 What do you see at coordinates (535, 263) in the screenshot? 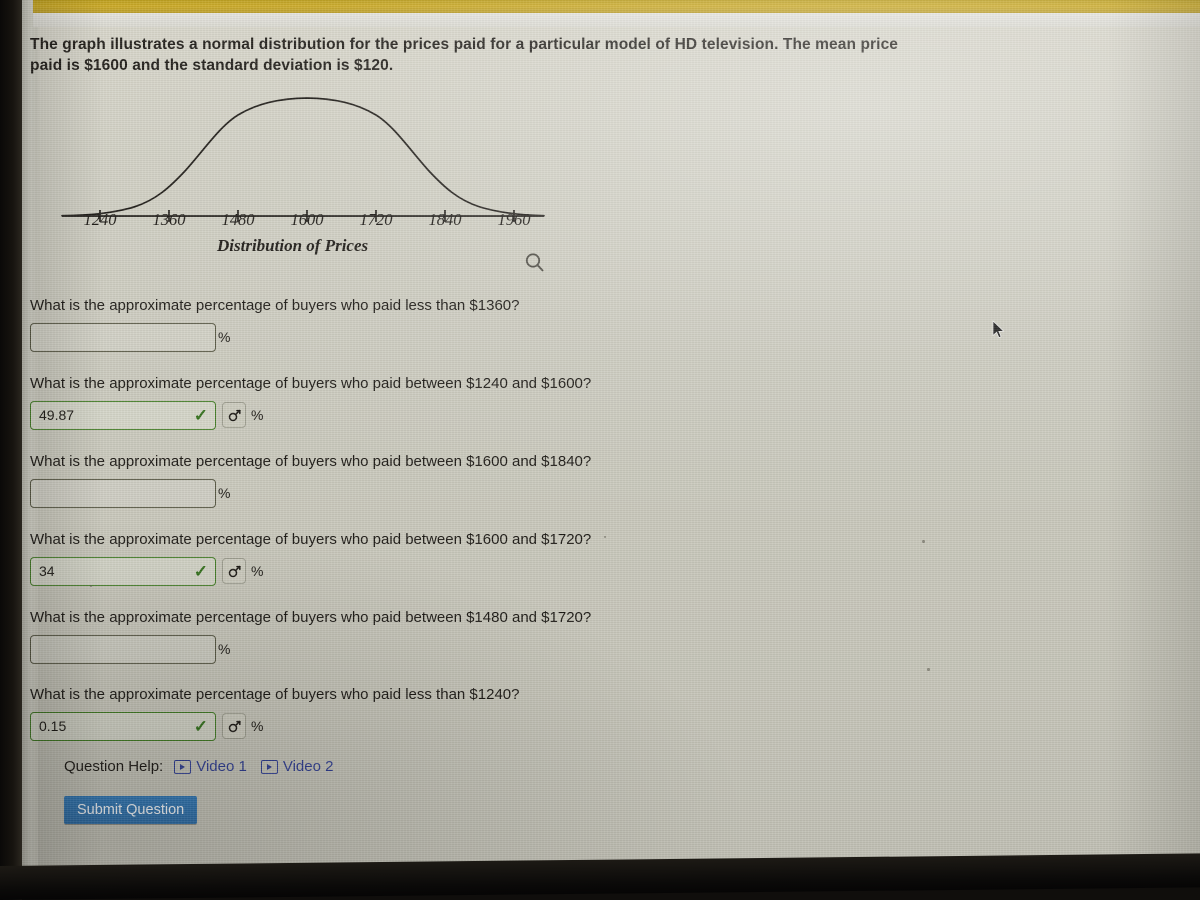
I see `search-icon` at bounding box center [535, 263].